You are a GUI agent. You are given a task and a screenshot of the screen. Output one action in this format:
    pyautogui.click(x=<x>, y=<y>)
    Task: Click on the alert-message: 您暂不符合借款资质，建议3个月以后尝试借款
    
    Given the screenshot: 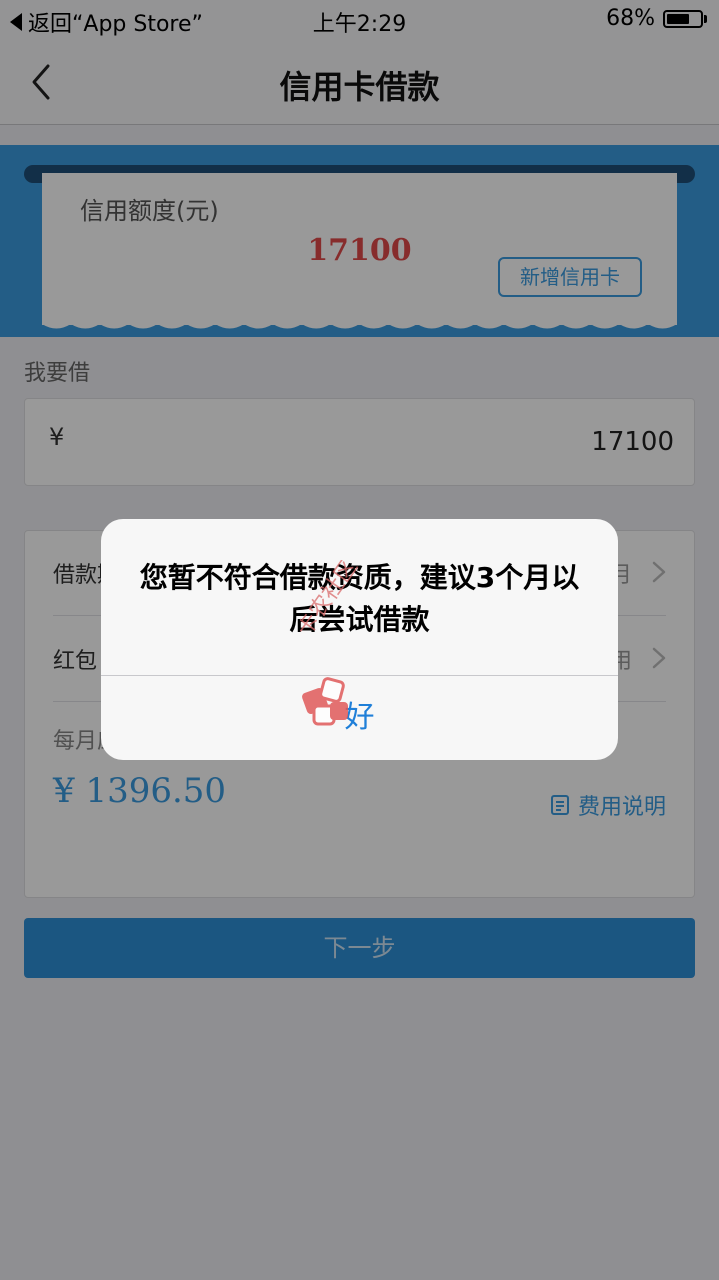 What is the action you would take?
    pyautogui.click(x=359, y=598)
    